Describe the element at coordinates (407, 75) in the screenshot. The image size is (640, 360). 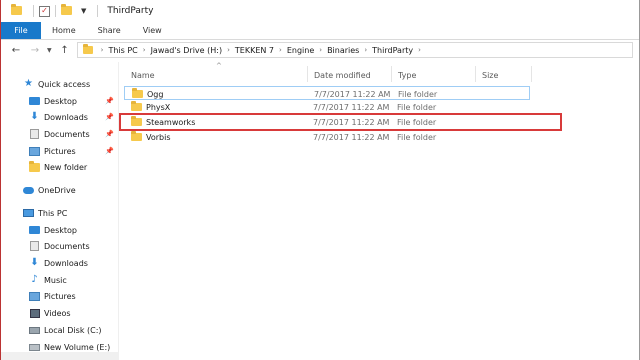
I see `column-header-type: Type` at that location.